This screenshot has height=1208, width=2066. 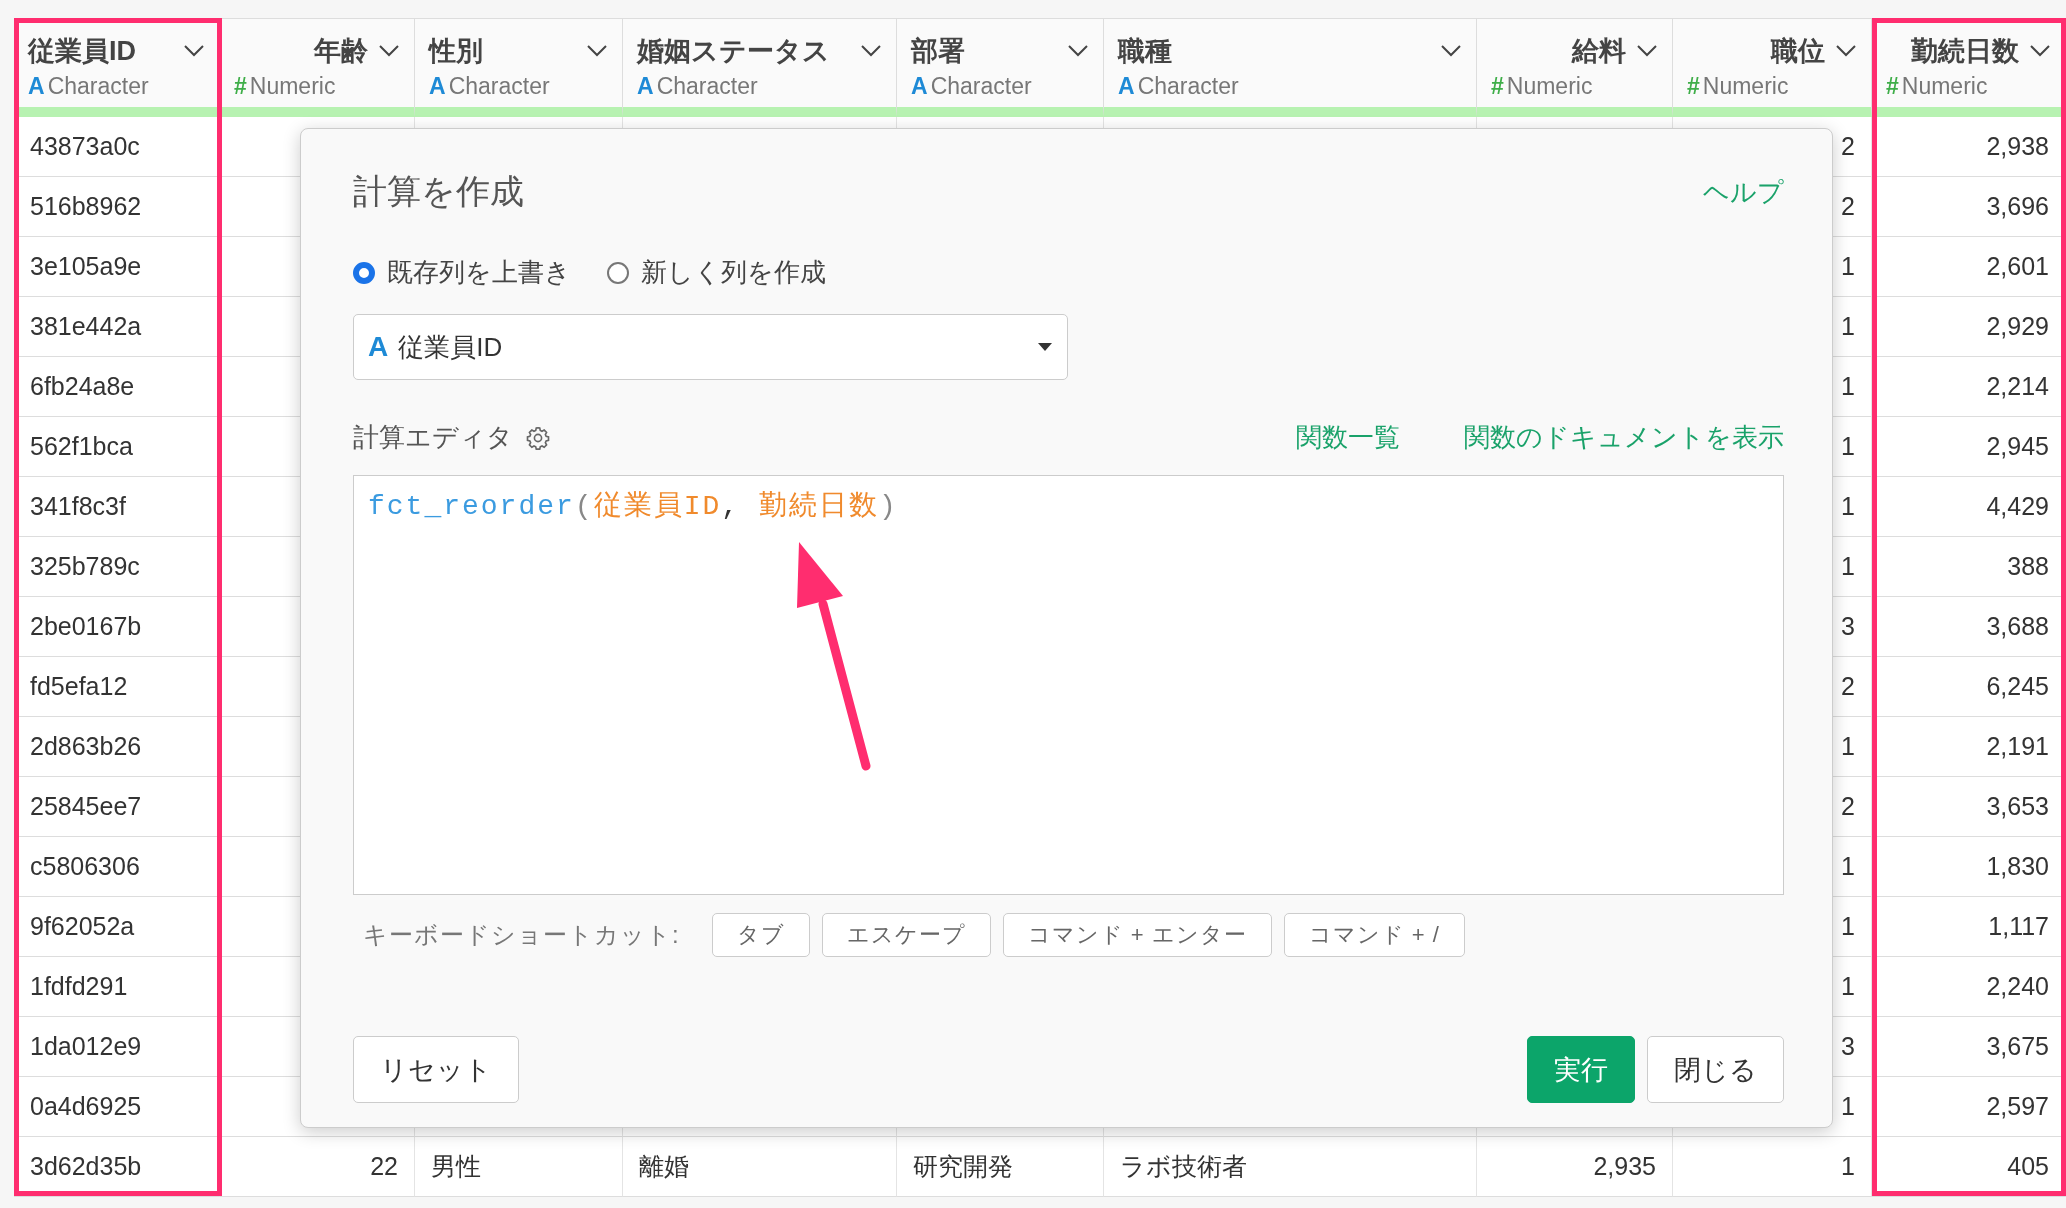 What do you see at coordinates (906, 935) in the screenshot?
I see `shortcut-key: エスケープ` at bounding box center [906, 935].